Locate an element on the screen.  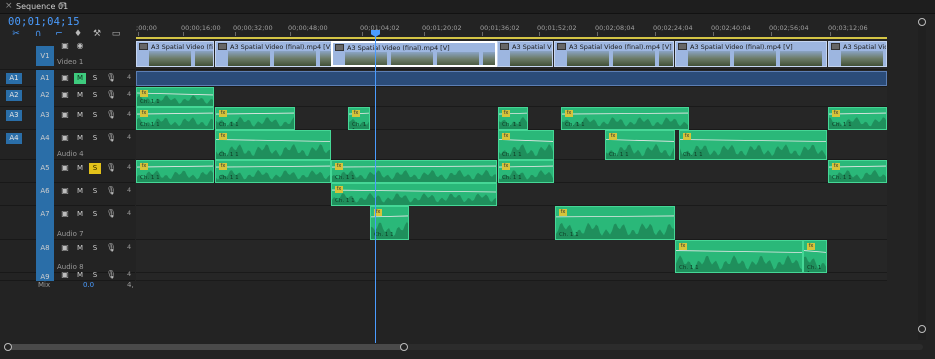
hscroll-right-handle is located at coordinates (404, 347).